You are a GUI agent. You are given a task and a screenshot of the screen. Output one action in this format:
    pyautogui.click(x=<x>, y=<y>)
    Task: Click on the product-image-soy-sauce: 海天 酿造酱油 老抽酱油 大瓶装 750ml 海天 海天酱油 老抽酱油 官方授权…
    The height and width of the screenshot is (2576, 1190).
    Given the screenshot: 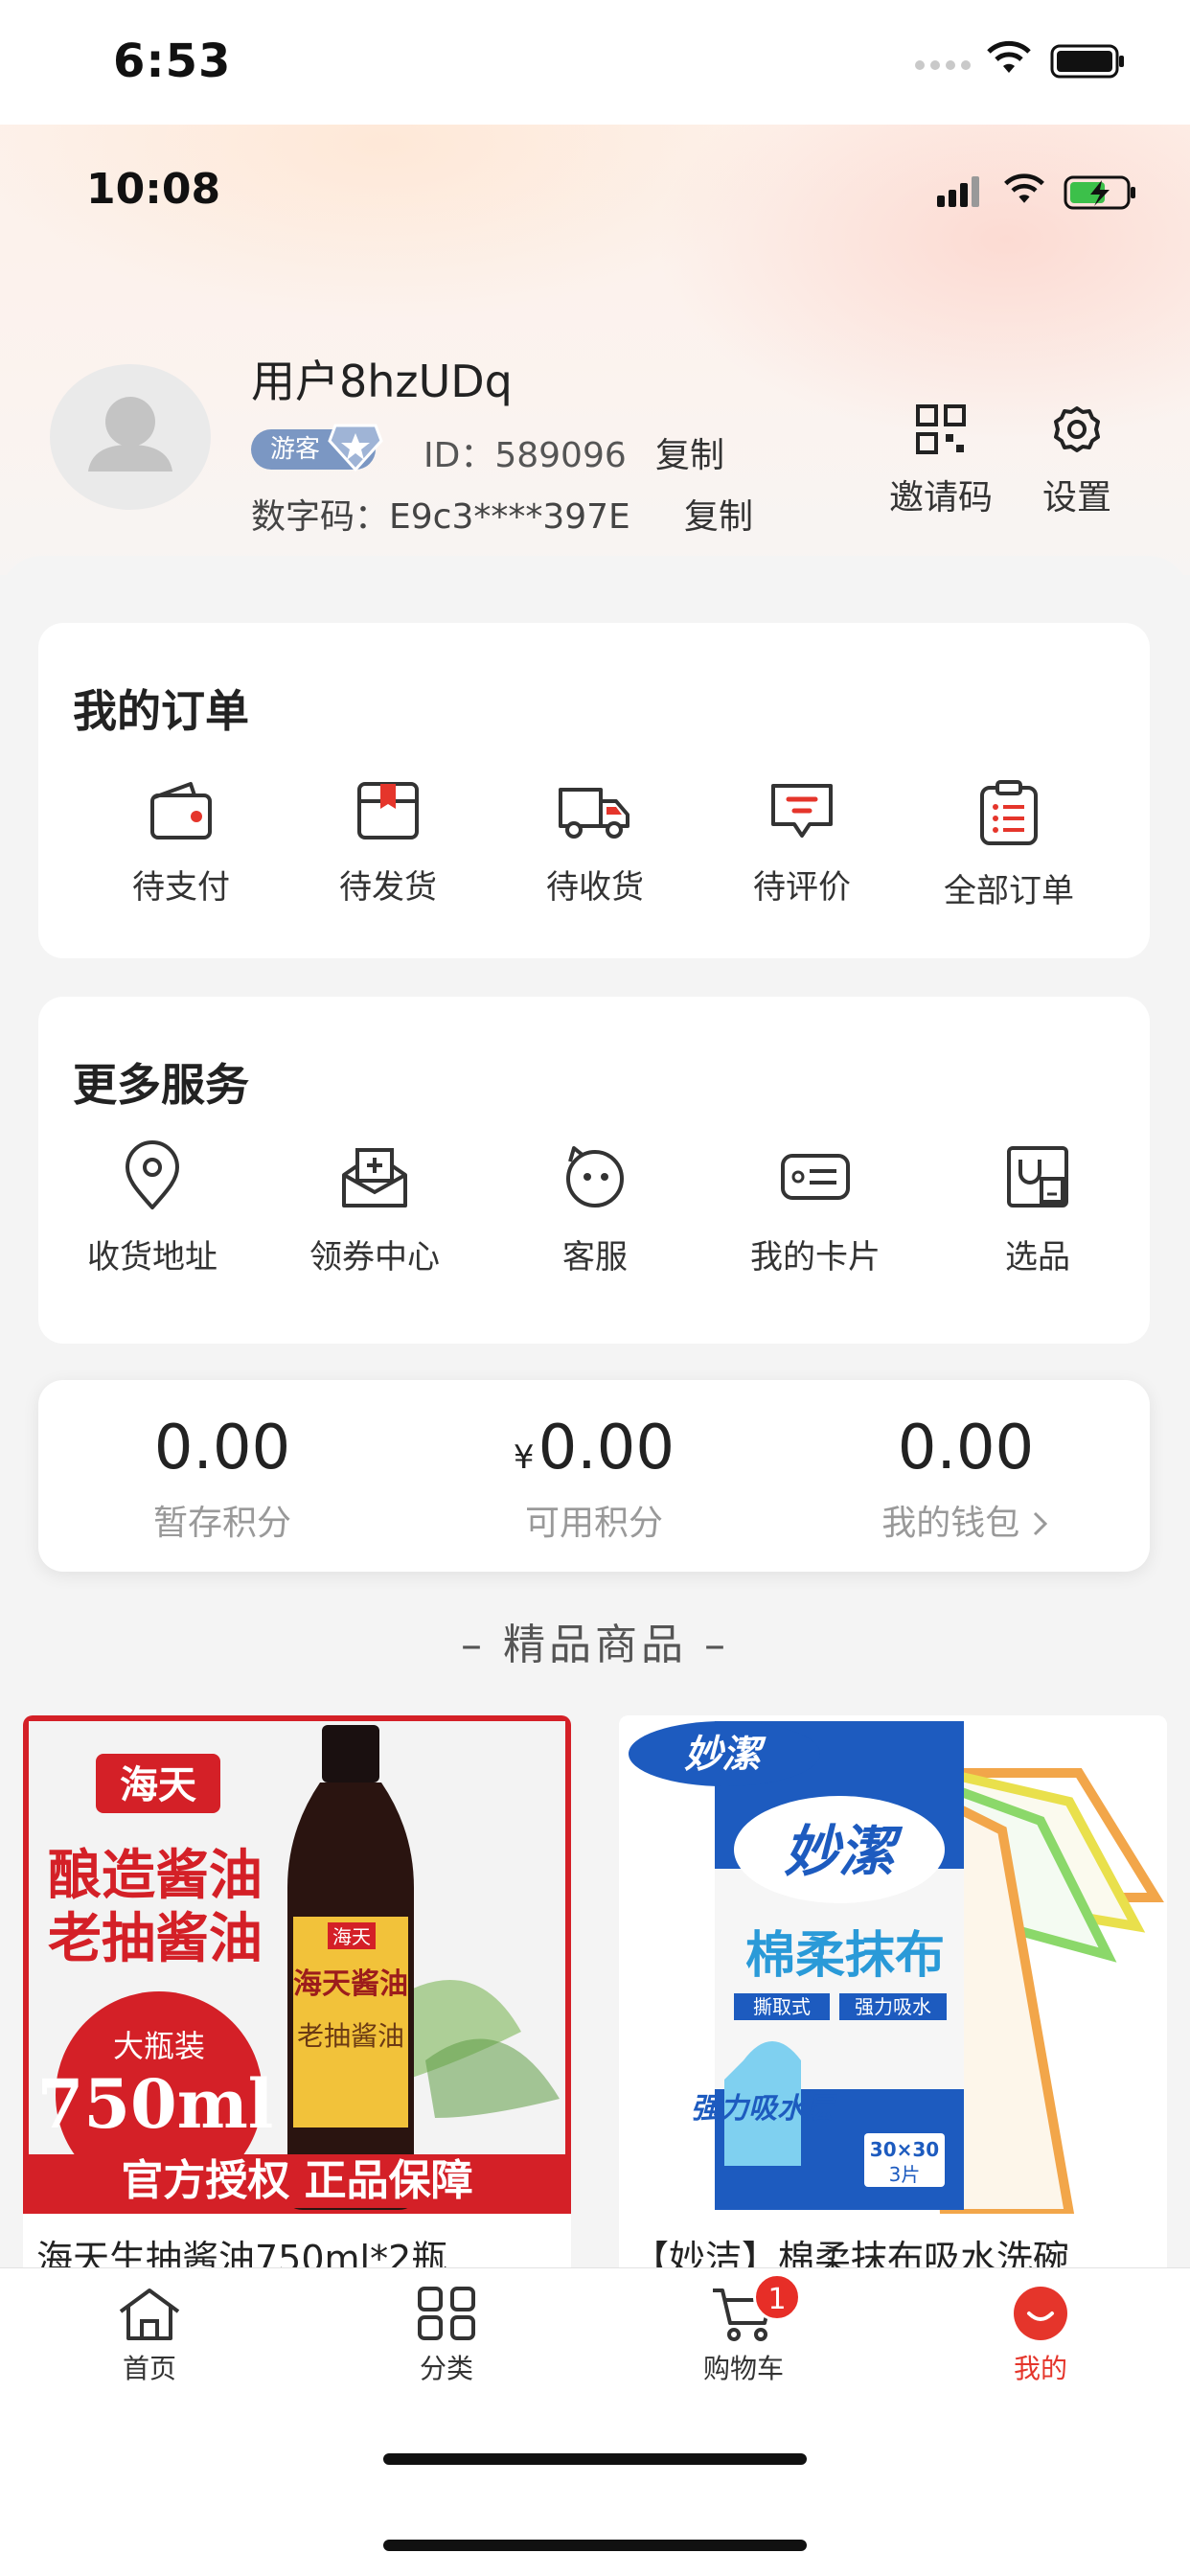 What is the action you would take?
    pyautogui.click(x=297, y=1965)
    